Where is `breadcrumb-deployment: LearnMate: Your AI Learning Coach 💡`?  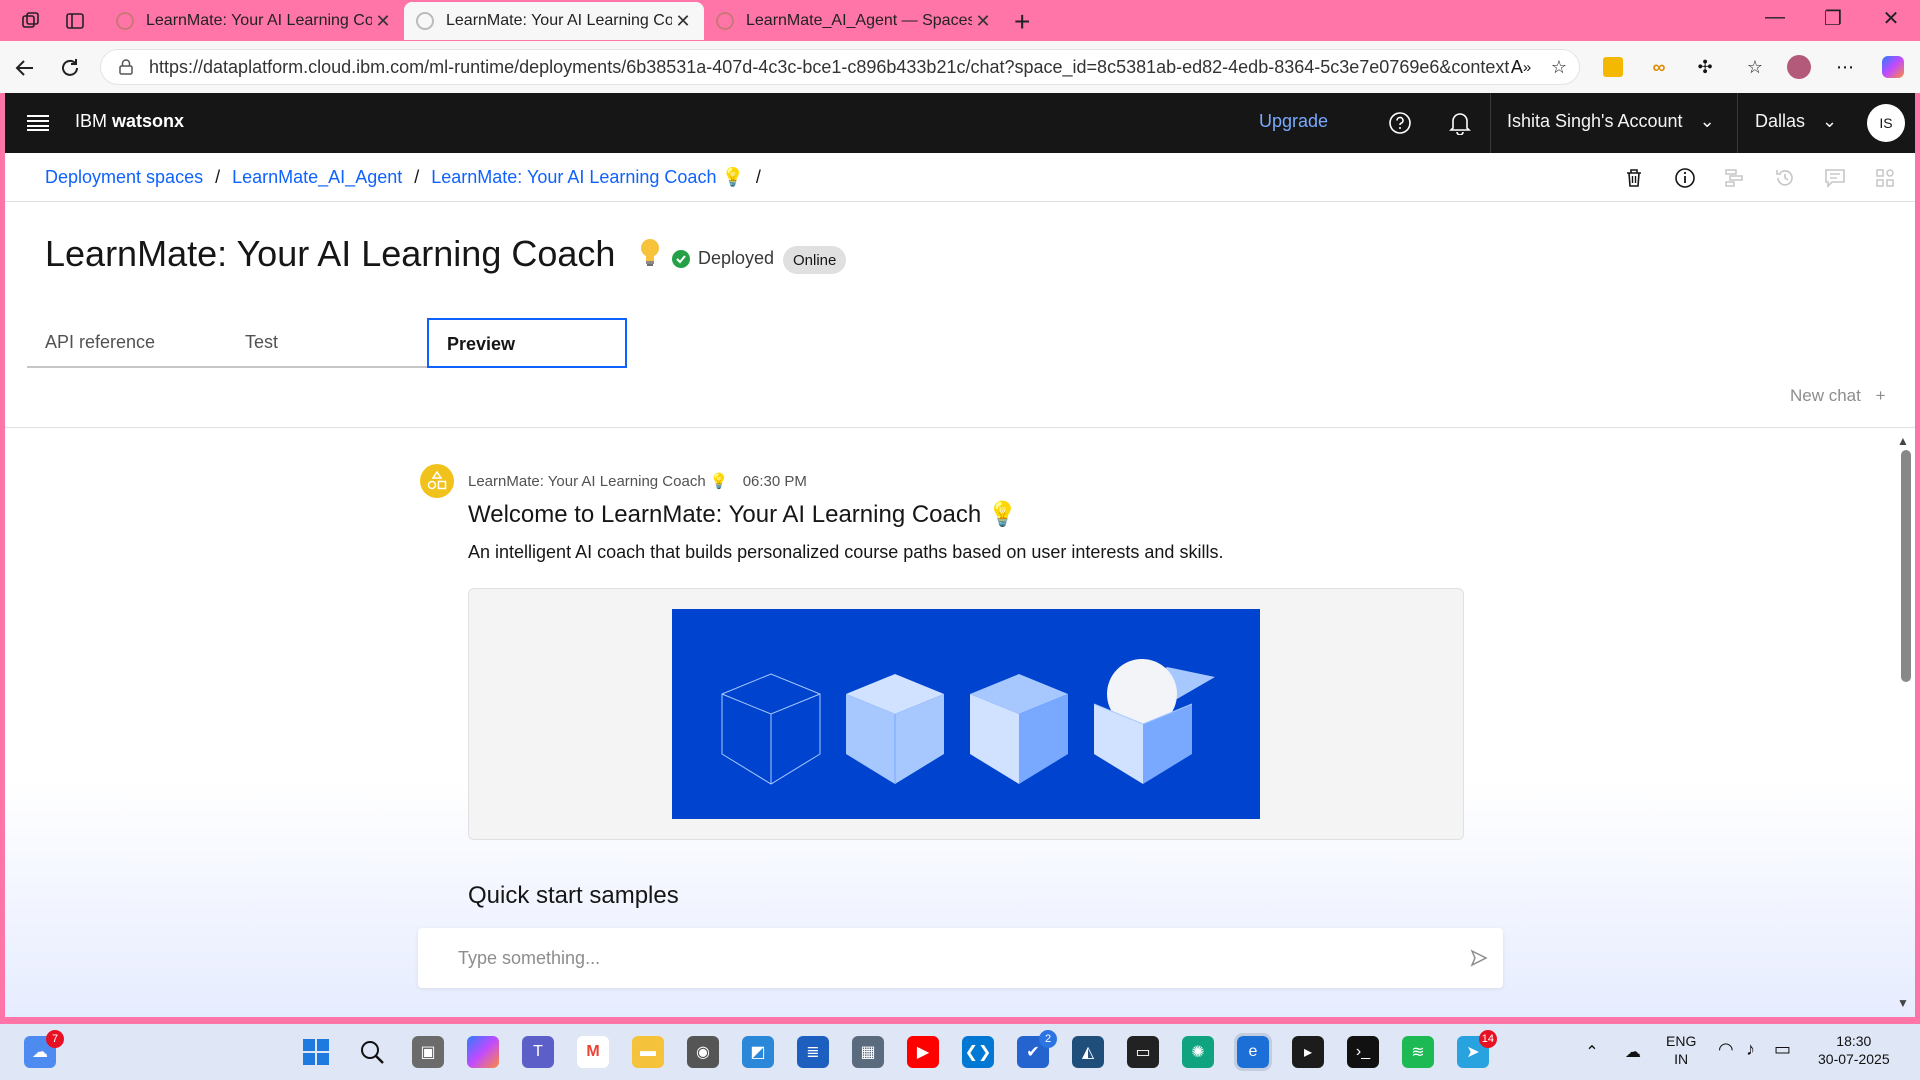
breadcrumb-deployment: LearnMate: Your AI Learning Coach 💡 is located at coordinates (587, 177).